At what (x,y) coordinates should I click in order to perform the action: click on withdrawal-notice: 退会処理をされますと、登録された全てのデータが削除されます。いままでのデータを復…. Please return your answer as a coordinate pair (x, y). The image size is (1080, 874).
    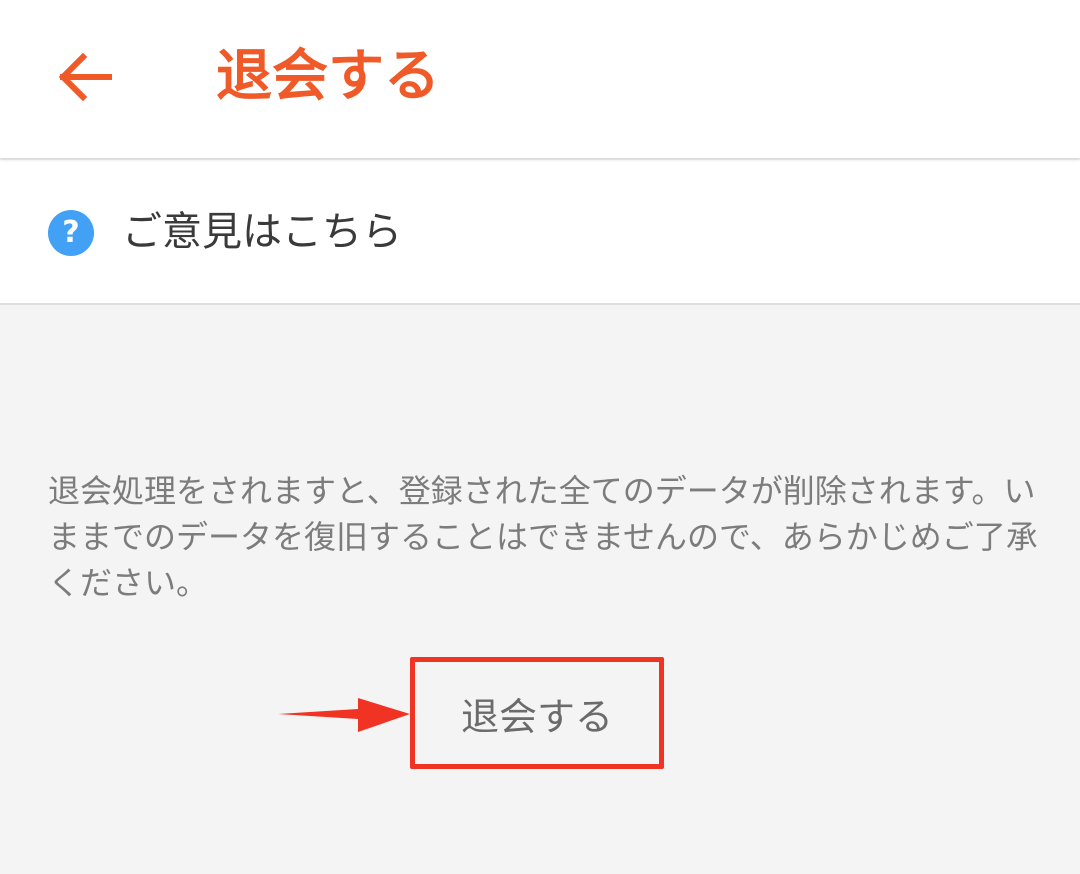
    Looking at the image, I should click on (543, 537).